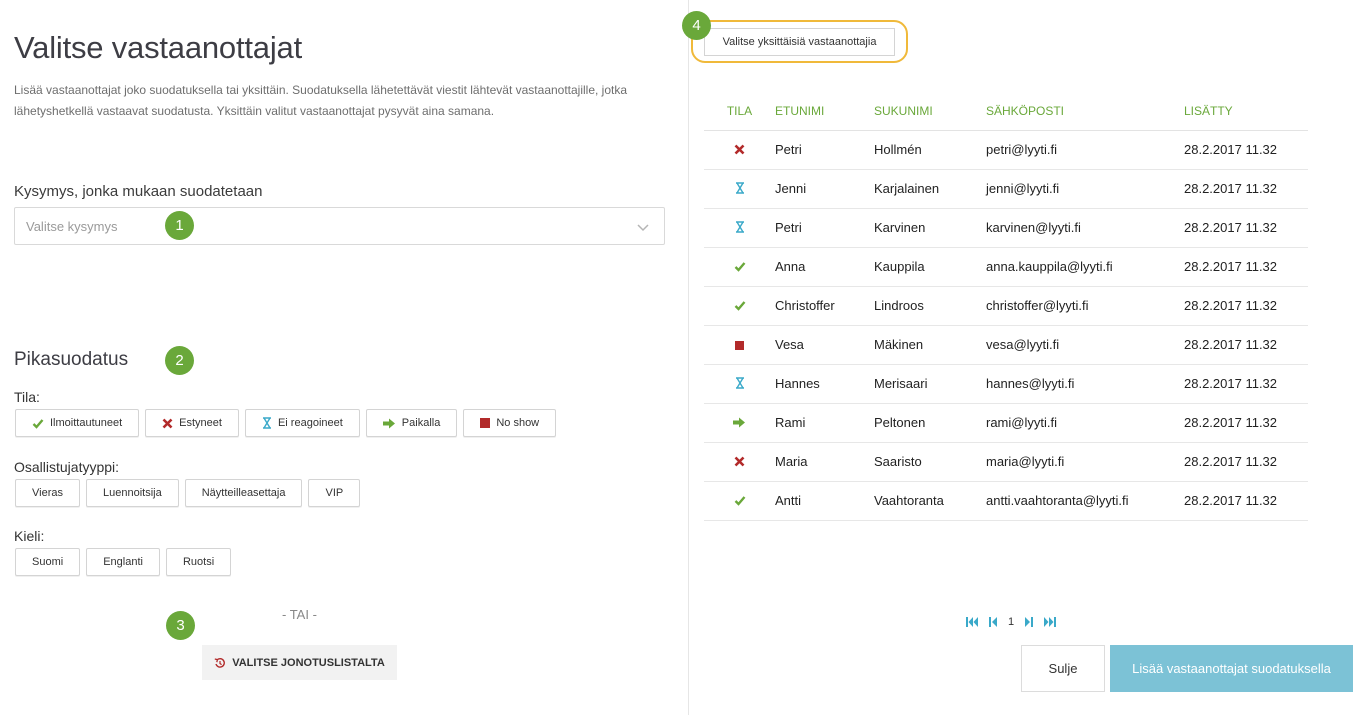 This screenshot has height=715, width=1366. Describe the element at coordinates (1231, 668) in the screenshot. I see `add-recipients-by-filter-button: Lisää vastaanottajat suodatuksella` at that location.